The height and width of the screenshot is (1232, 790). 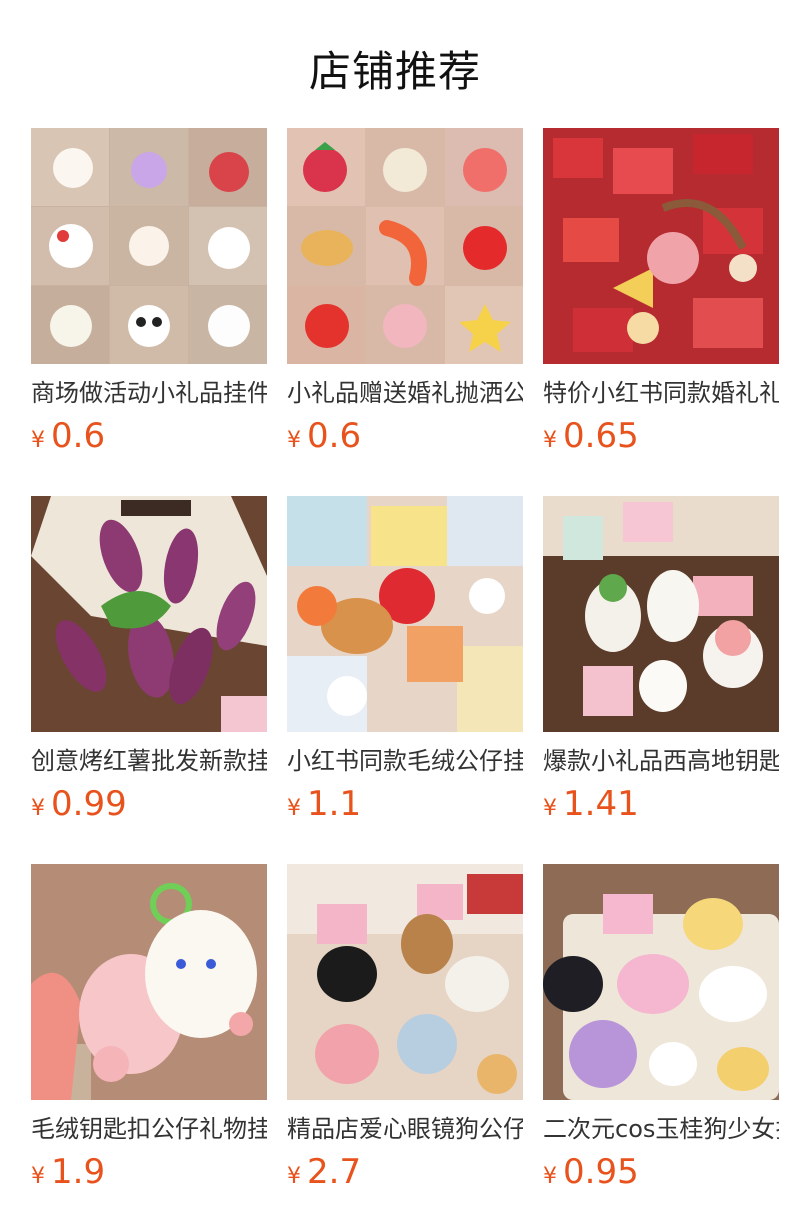 What do you see at coordinates (661, 439) in the screenshot?
I see `product-price: ¥0.65` at bounding box center [661, 439].